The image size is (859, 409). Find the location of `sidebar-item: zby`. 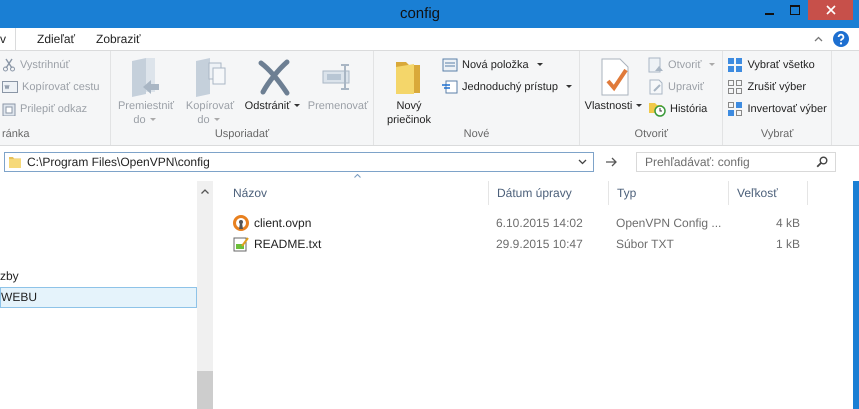

sidebar-item: zby is located at coordinates (98, 276).